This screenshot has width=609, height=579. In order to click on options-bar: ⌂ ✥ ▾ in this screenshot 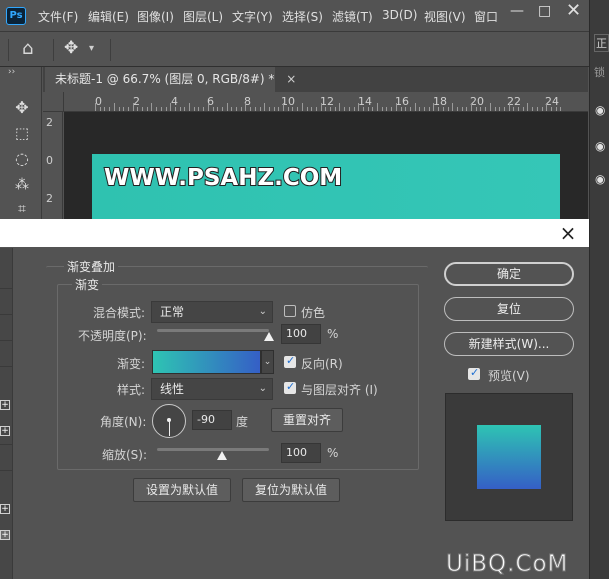, I will do `click(304, 50)`.